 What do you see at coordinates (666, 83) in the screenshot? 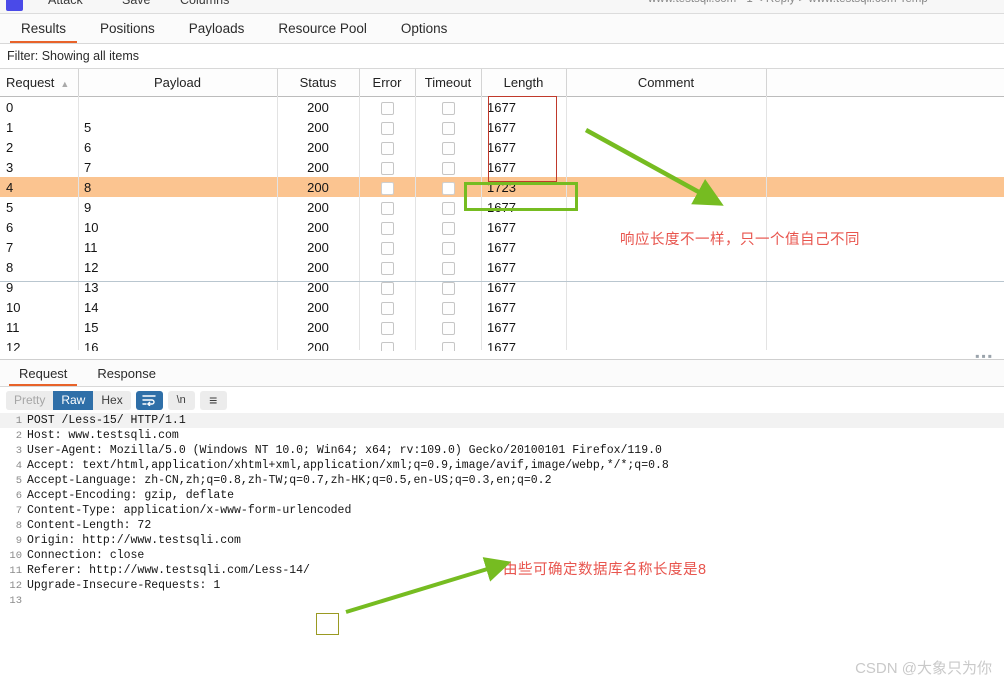
I see `column-header-comment: Comment` at bounding box center [666, 83].